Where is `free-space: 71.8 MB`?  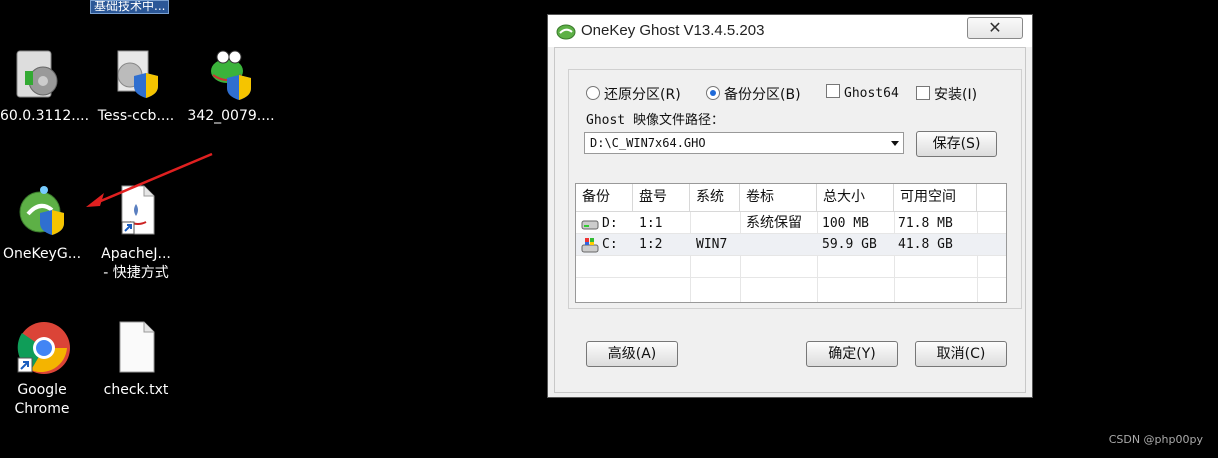 free-space: 71.8 MB is located at coordinates (925, 223).